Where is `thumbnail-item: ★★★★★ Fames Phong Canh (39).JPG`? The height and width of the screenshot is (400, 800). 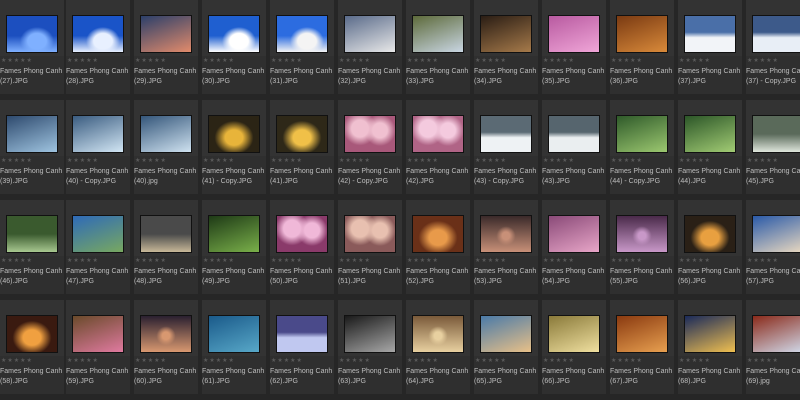 thumbnail-item: ★★★★★ Fames Phong Canh (39).JPG is located at coordinates (32, 147).